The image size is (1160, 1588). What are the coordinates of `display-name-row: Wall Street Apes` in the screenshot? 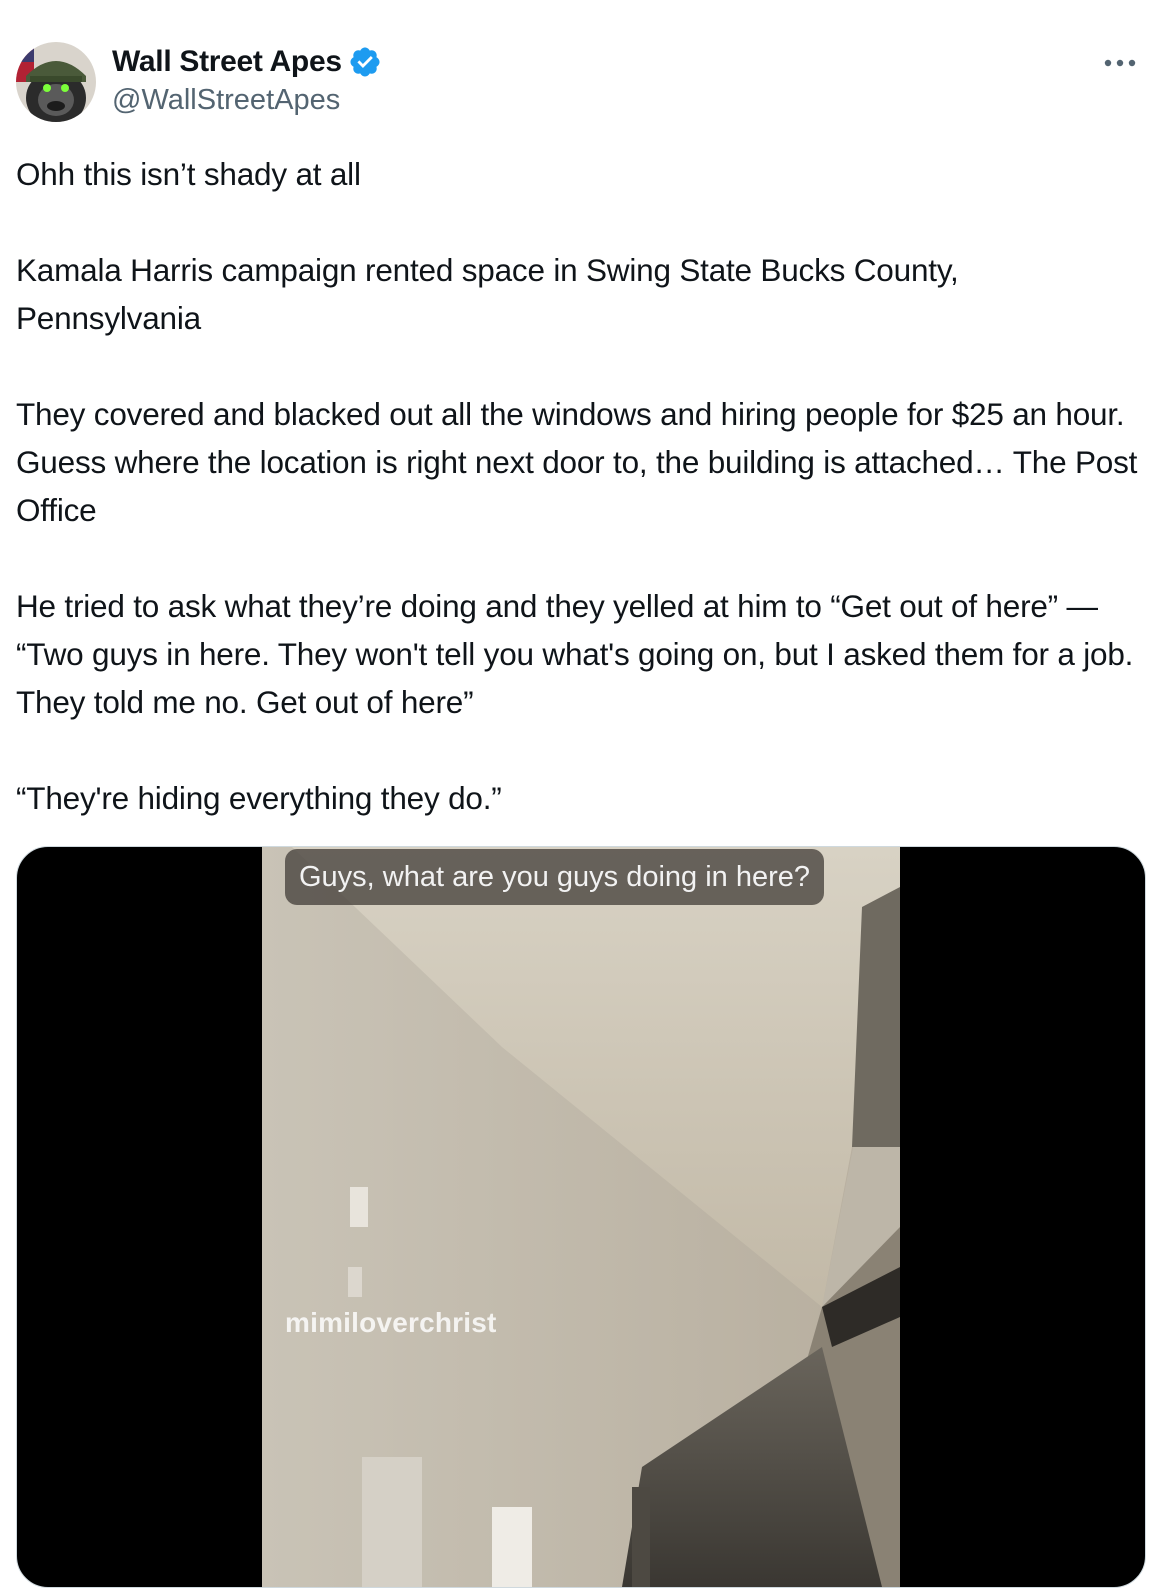 It's located at (247, 62).